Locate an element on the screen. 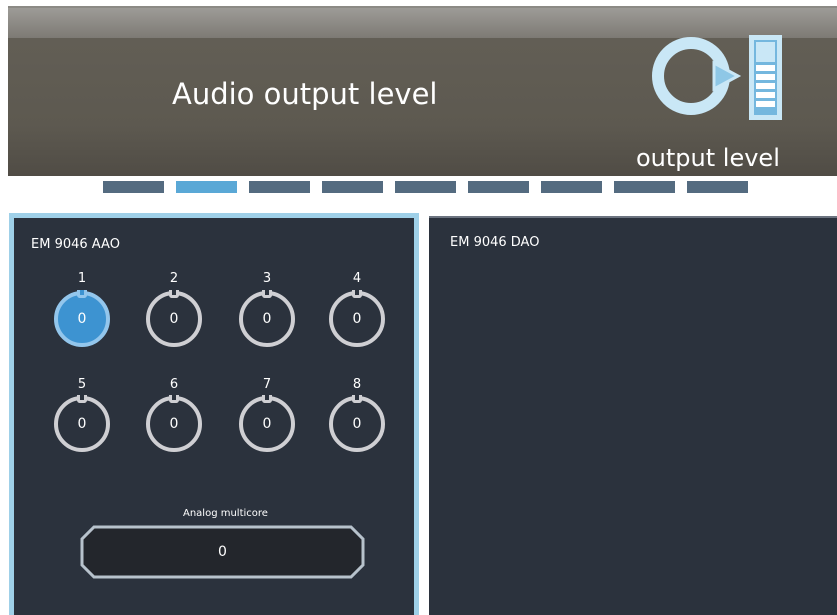  page-indicator is located at coordinates (425, 187).